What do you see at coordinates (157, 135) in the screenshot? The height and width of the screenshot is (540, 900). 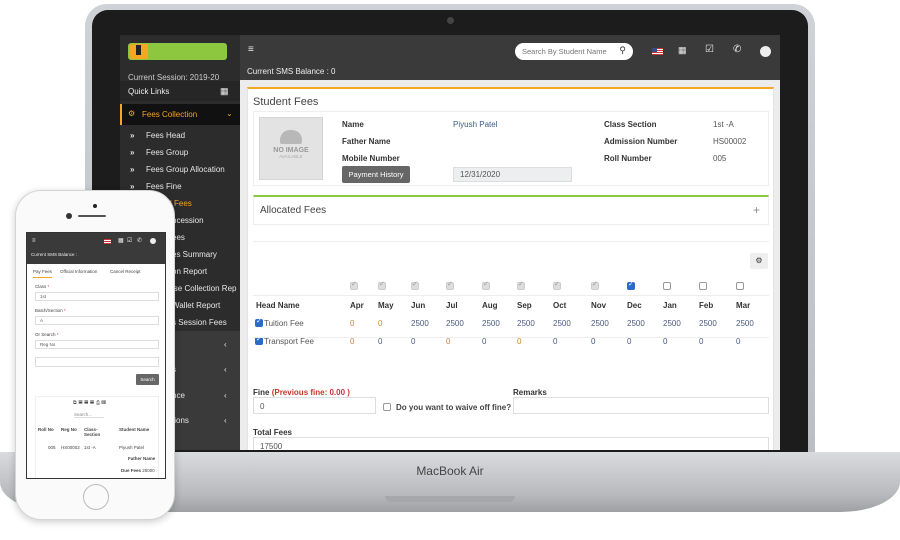 I see `sidebar-item-fees-head: » Fees Head` at bounding box center [157, 135].